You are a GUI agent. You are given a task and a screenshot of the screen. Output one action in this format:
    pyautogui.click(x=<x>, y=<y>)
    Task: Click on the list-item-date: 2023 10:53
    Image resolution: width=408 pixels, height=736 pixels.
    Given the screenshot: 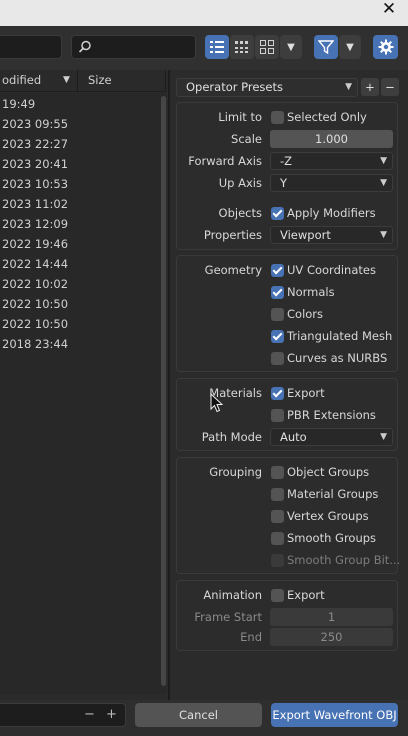 What is the action you would take?
    pyautogui.click(x=35, y=184)
    